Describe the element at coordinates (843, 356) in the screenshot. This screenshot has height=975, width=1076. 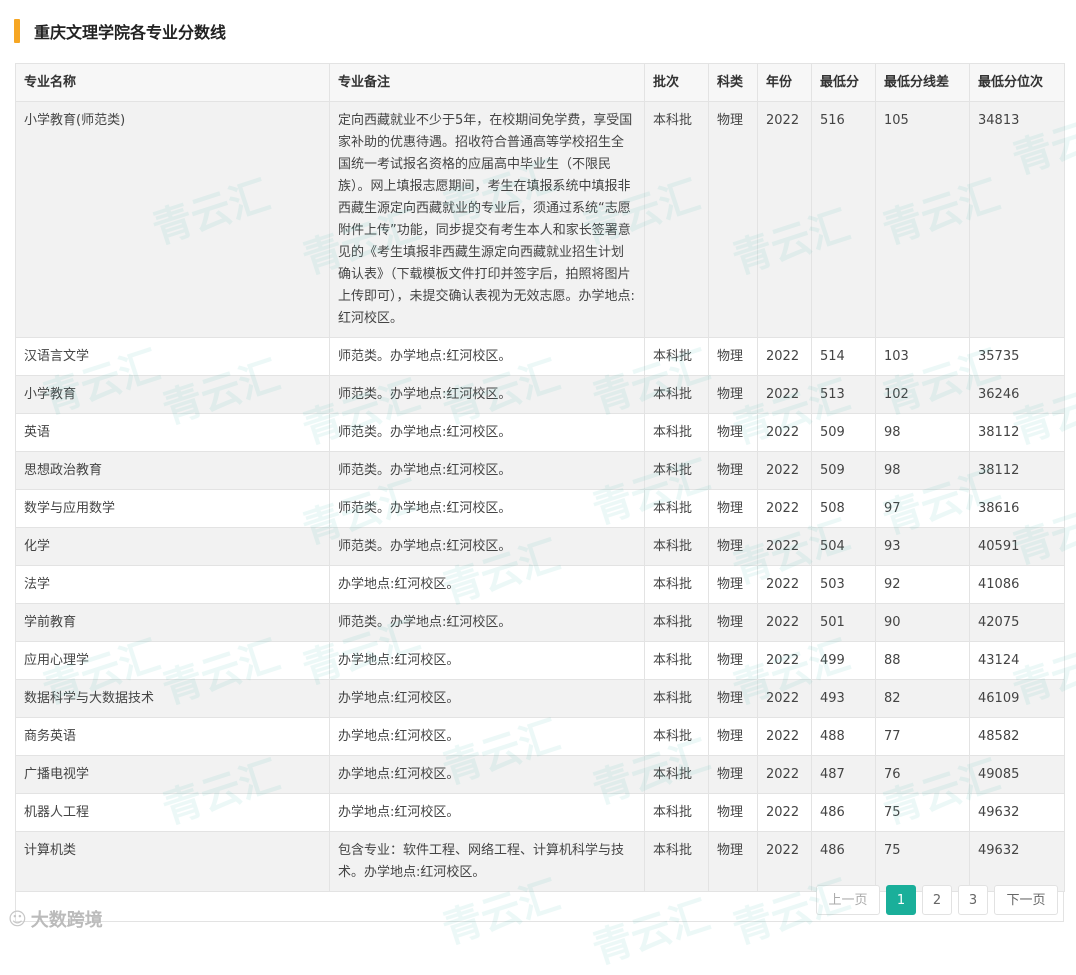
I see `cell-min-score: 514` at that location.